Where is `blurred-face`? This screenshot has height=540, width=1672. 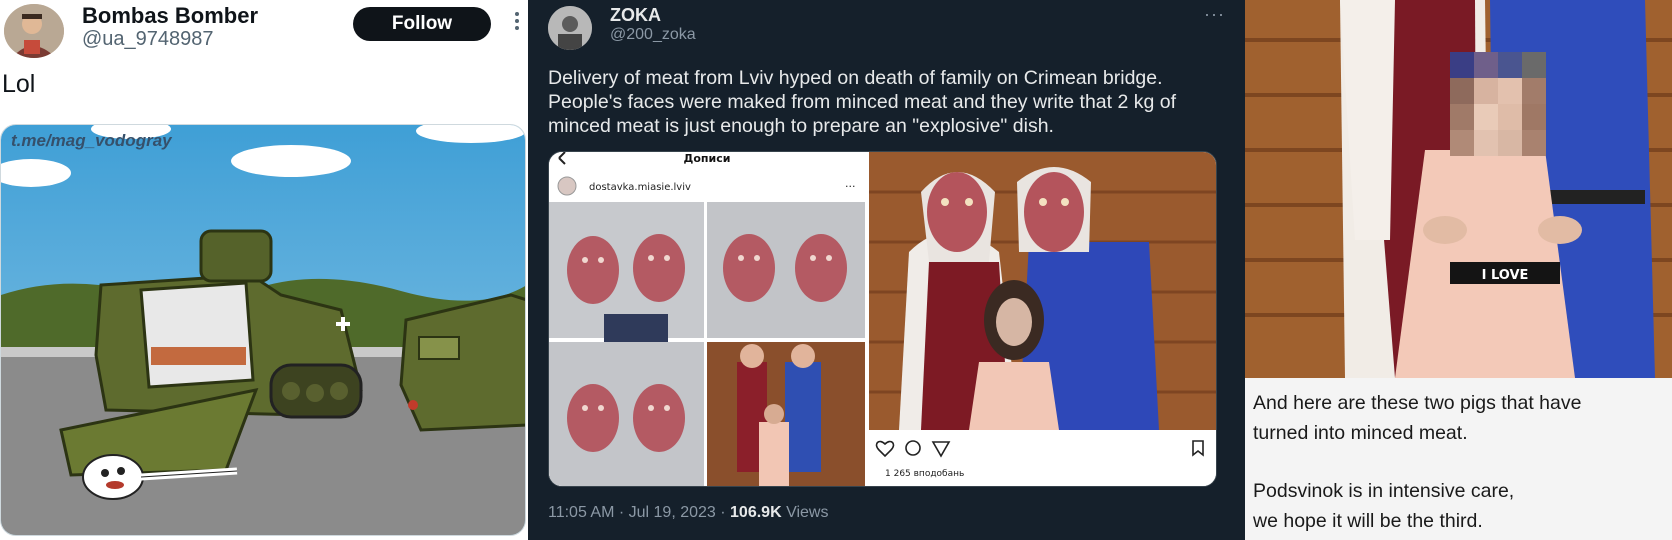
blurred-face is located at coordinates (1498, 104).